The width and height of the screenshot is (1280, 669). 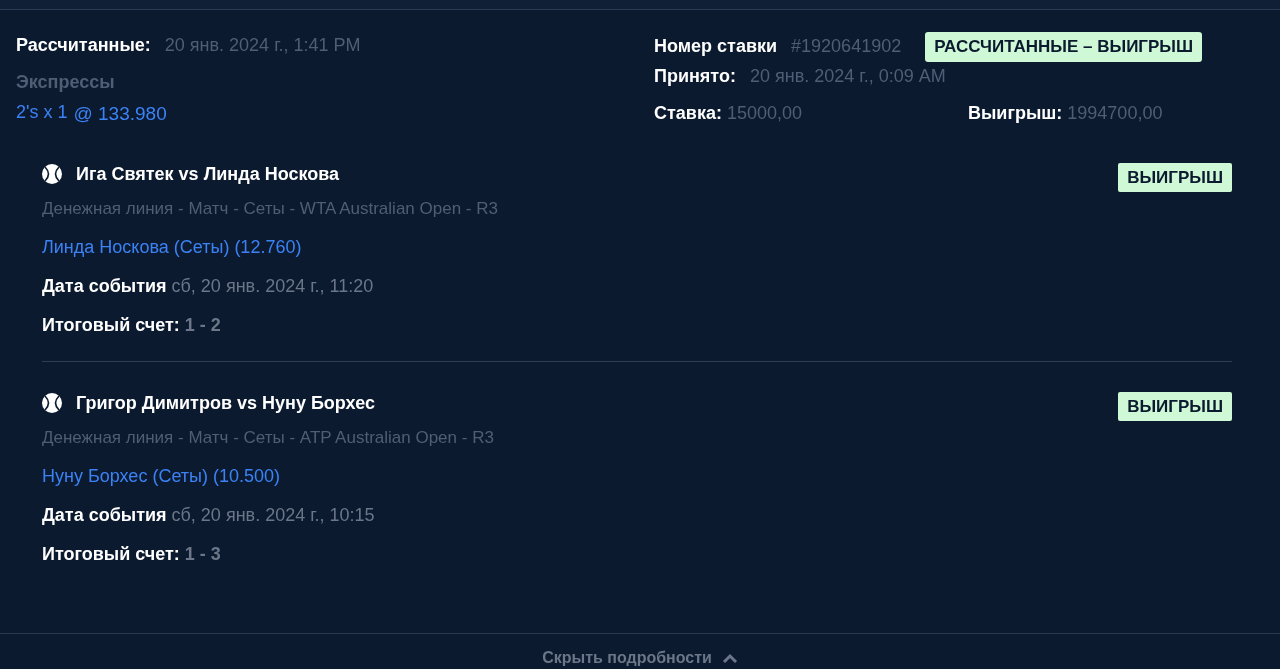 What do you see at coordinates (1015, 113) in the screenshot?
I see `payout-label: Выигрыш:` at bounding box center [1015, 113].